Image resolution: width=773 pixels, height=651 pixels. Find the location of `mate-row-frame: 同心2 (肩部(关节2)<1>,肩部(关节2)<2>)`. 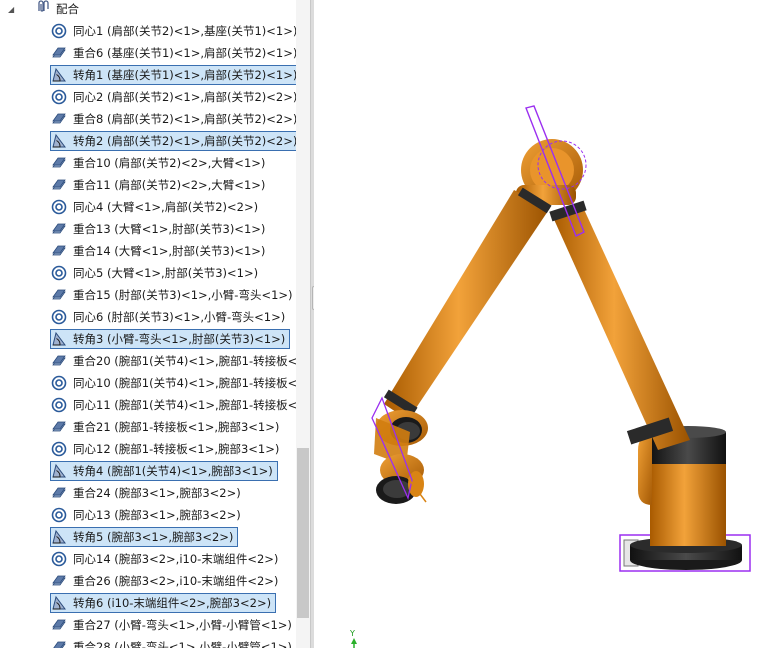

mate-row-frame: 同心2 (肩部(关节2)<1>,肩部(关节2)<2>) is located at coordinates (173, 97).